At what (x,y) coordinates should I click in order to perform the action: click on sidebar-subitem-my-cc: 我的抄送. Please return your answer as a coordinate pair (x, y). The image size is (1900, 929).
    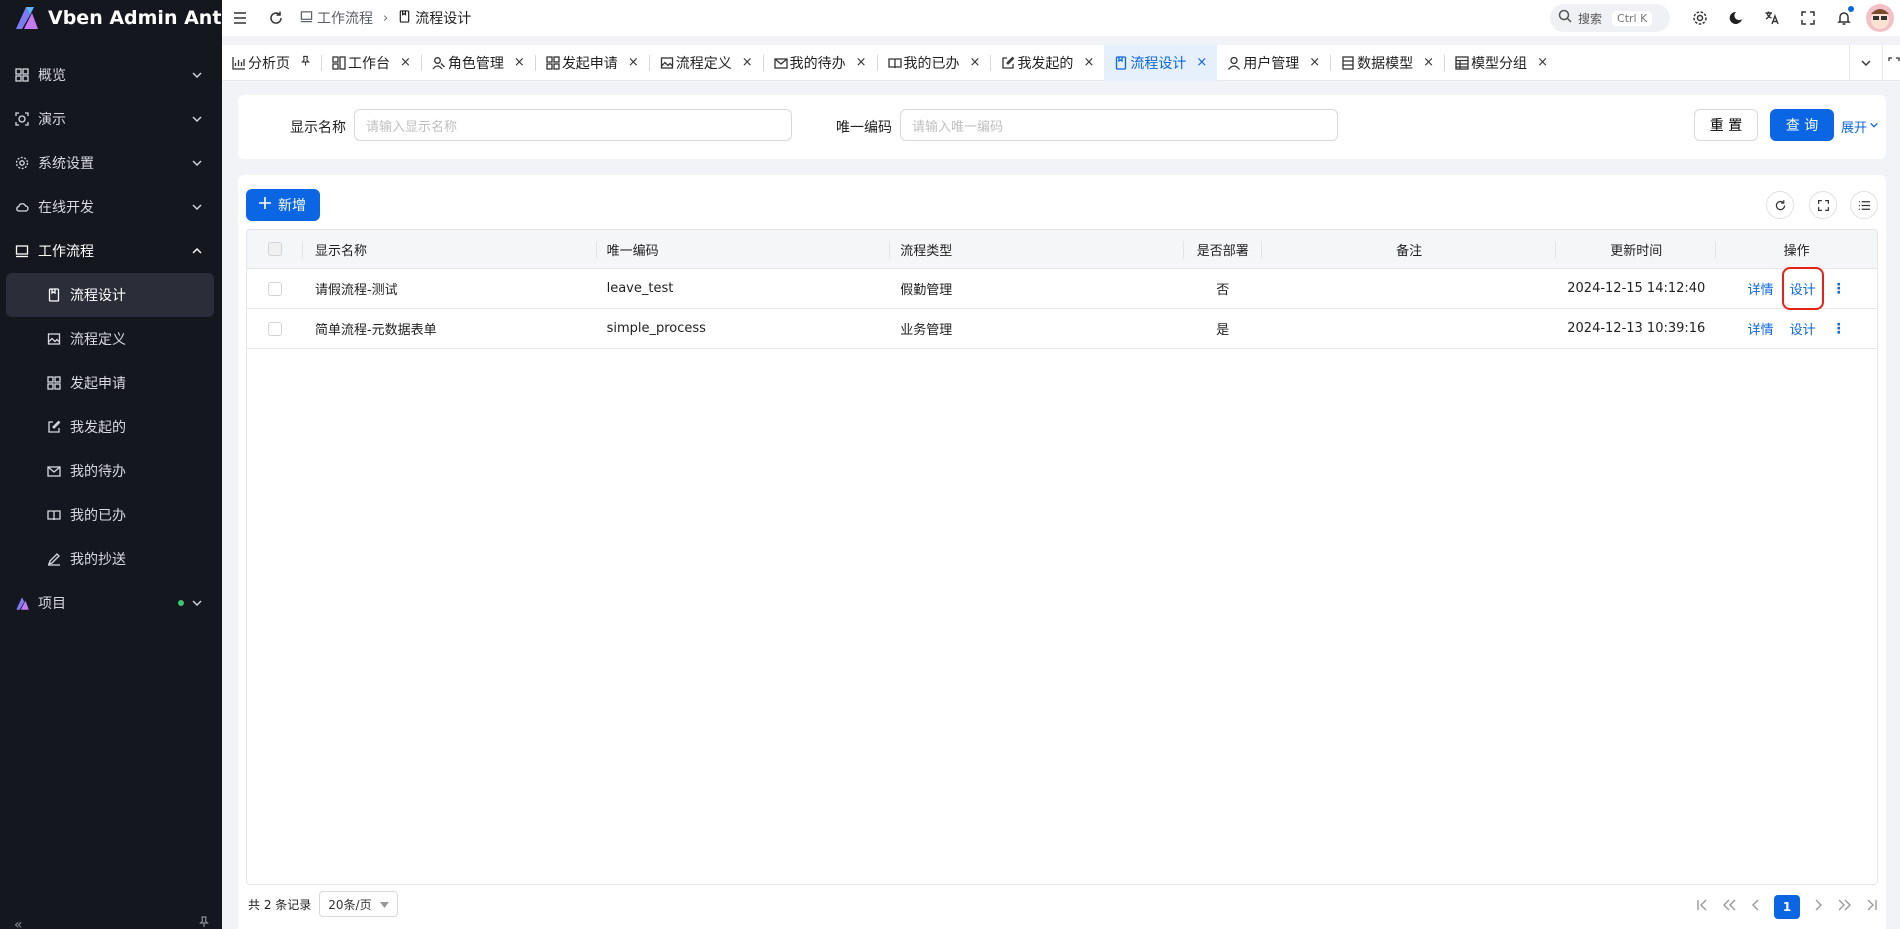
    Looking at the image, I should click on (110, 559).